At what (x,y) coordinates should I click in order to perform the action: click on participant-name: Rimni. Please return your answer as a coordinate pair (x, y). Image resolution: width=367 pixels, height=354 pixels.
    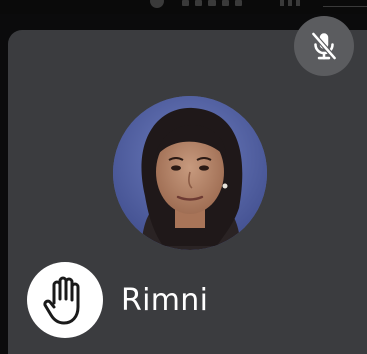
    Looking at the image, I should click on (165, 300).